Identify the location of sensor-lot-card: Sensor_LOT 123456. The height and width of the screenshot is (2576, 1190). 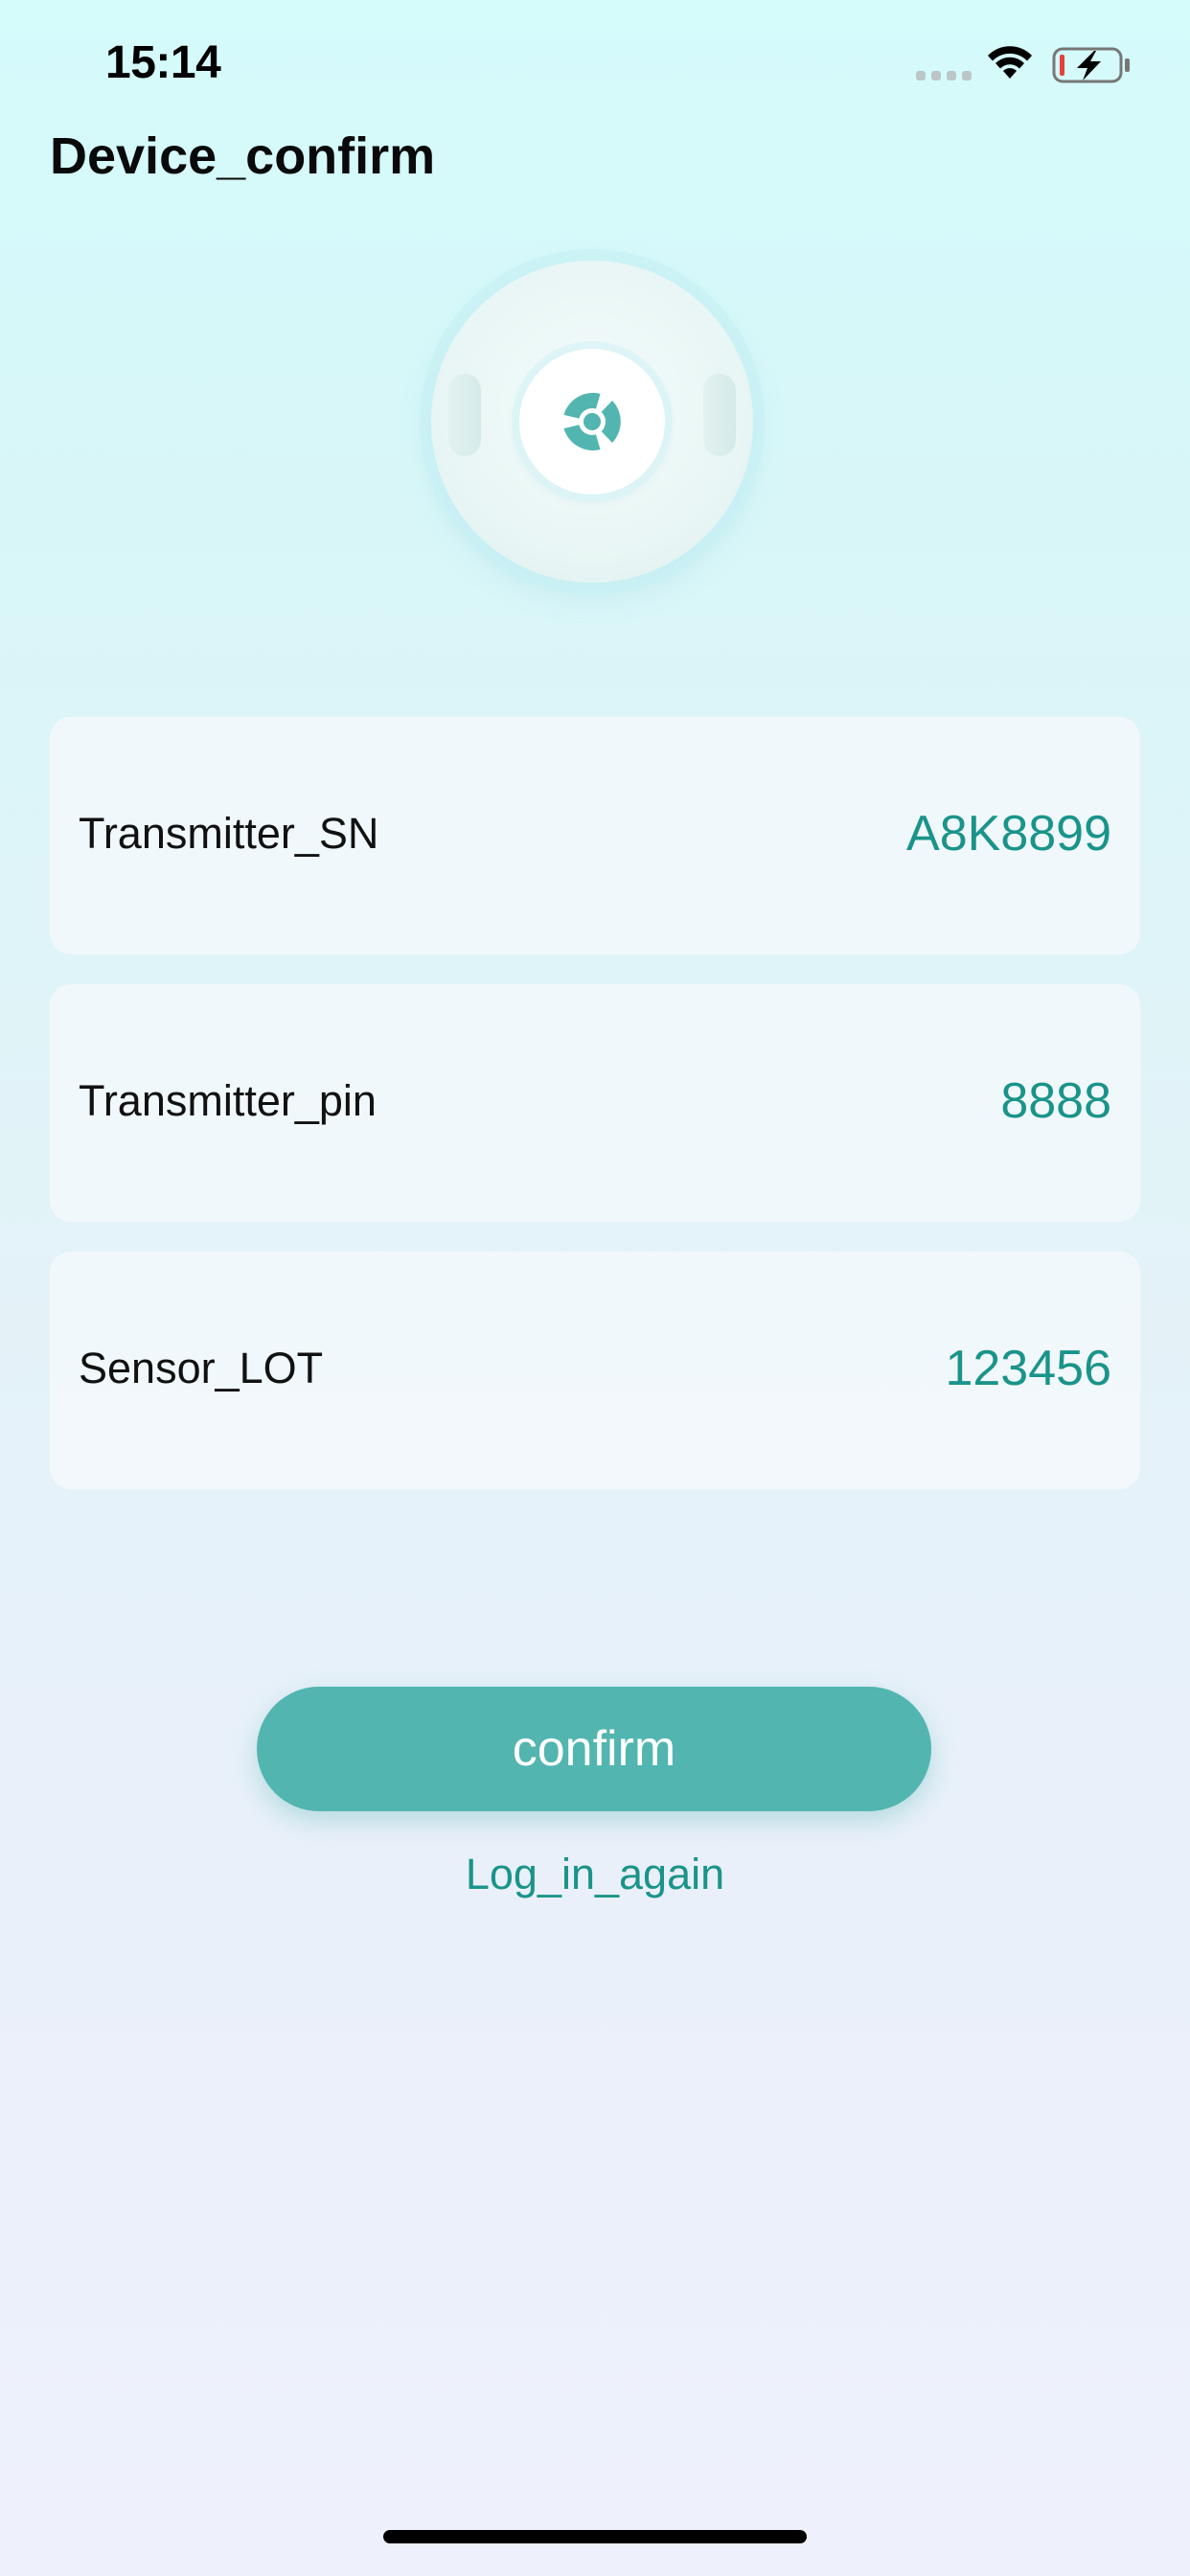
(595, 1370).